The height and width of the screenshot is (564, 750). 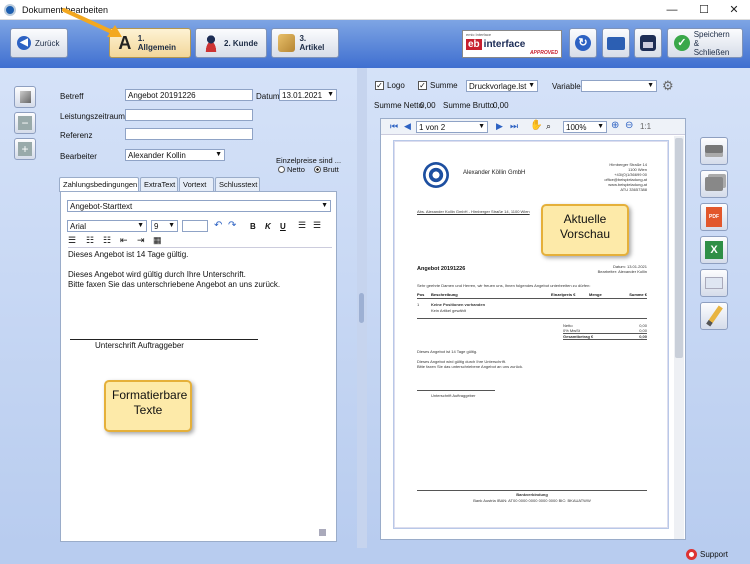 I want to click on print-button, so click(x=714, y=151).